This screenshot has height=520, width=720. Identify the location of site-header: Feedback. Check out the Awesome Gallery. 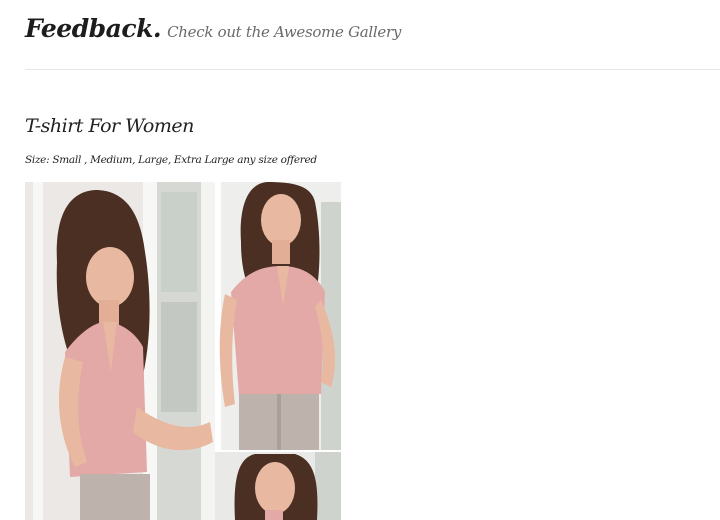
(213, 28).